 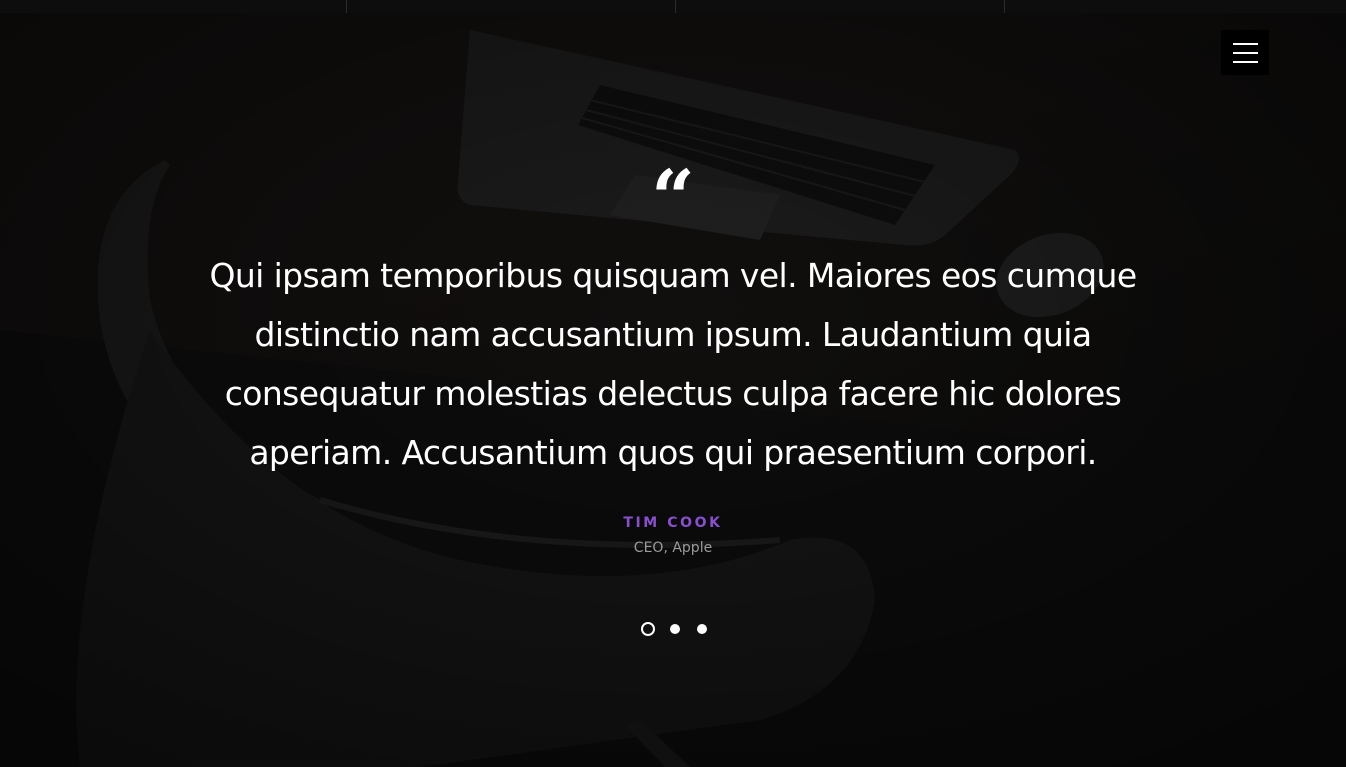 I want to click on quote-mark-icon: “, so click(x=673, y=190).